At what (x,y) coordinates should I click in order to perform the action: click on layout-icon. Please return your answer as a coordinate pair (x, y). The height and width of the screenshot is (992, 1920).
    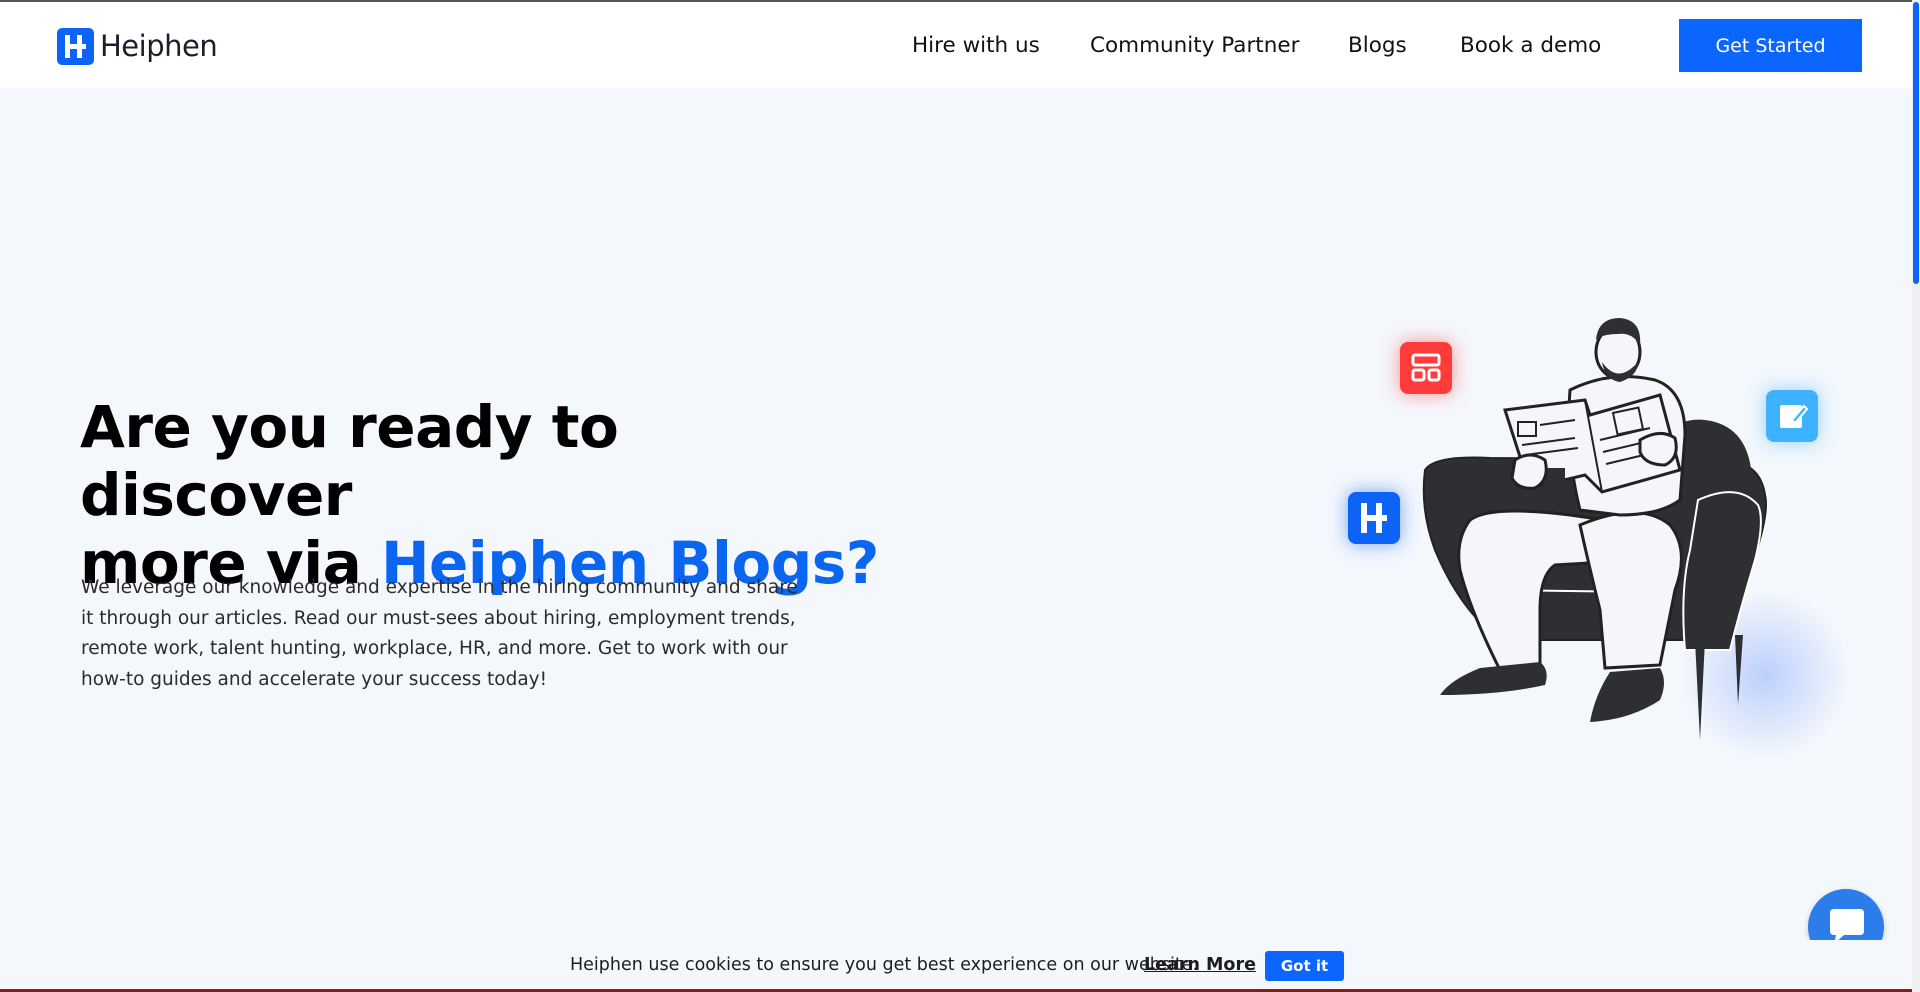
    Looking at the image, I should click on (1426, 368).